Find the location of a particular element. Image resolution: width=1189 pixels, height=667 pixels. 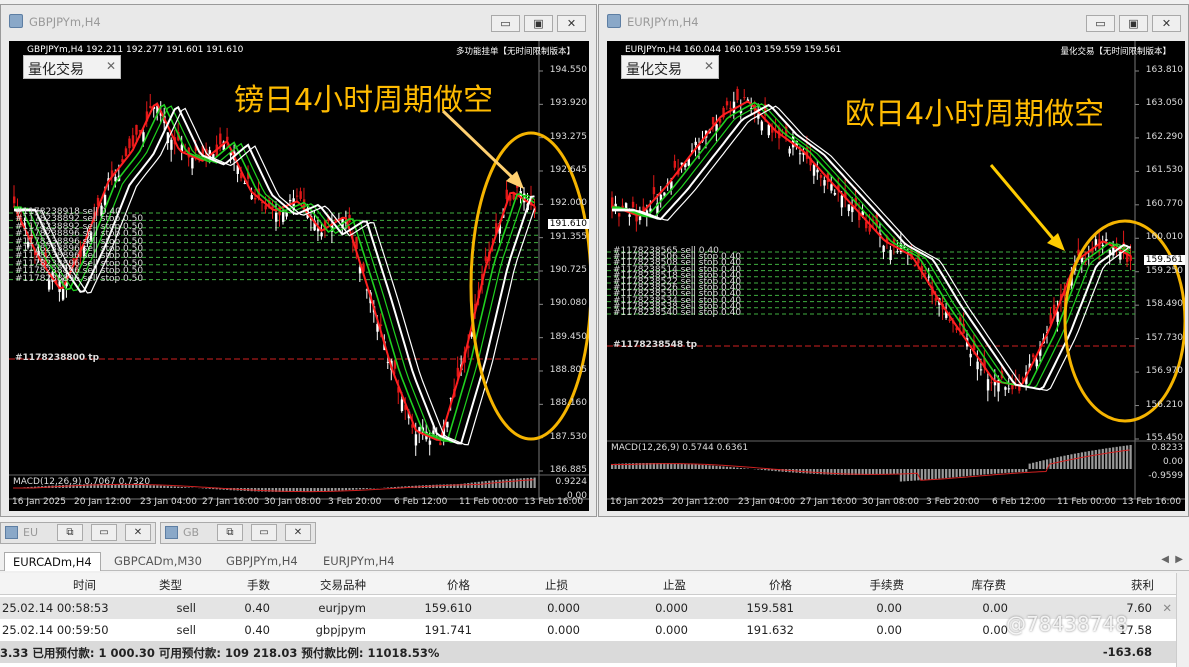

price-axis-label: 192.000 is located at coordinates (568, 203).